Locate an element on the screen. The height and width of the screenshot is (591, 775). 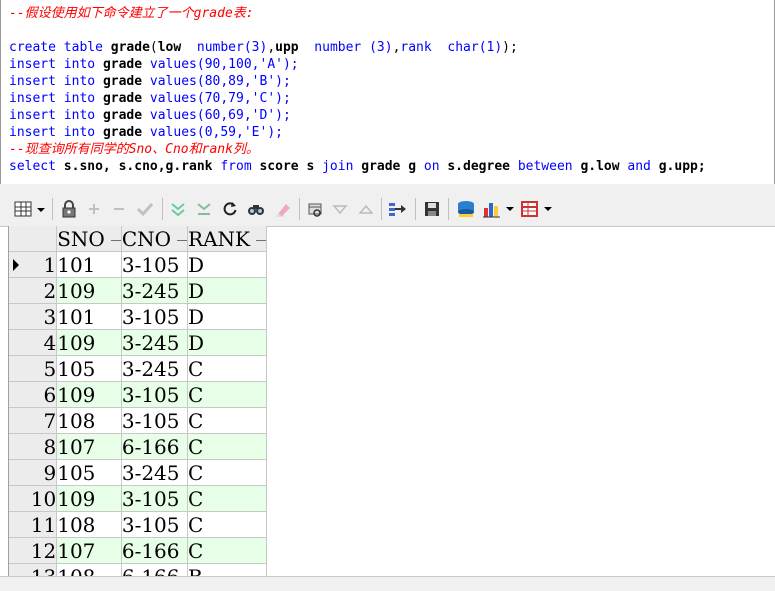
table-row: 11 108 3-105 C is located at coordinates (138, 524).